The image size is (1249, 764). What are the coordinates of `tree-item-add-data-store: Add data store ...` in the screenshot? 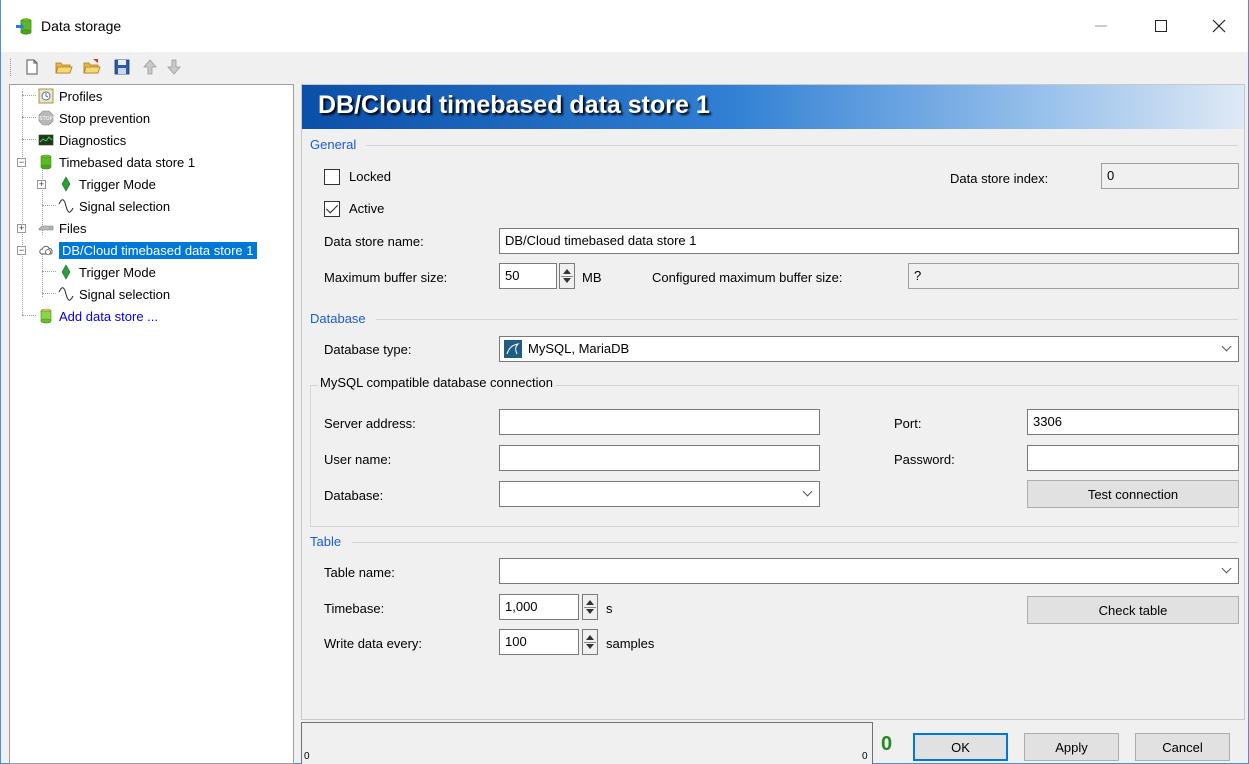 It's located at (98, 316).